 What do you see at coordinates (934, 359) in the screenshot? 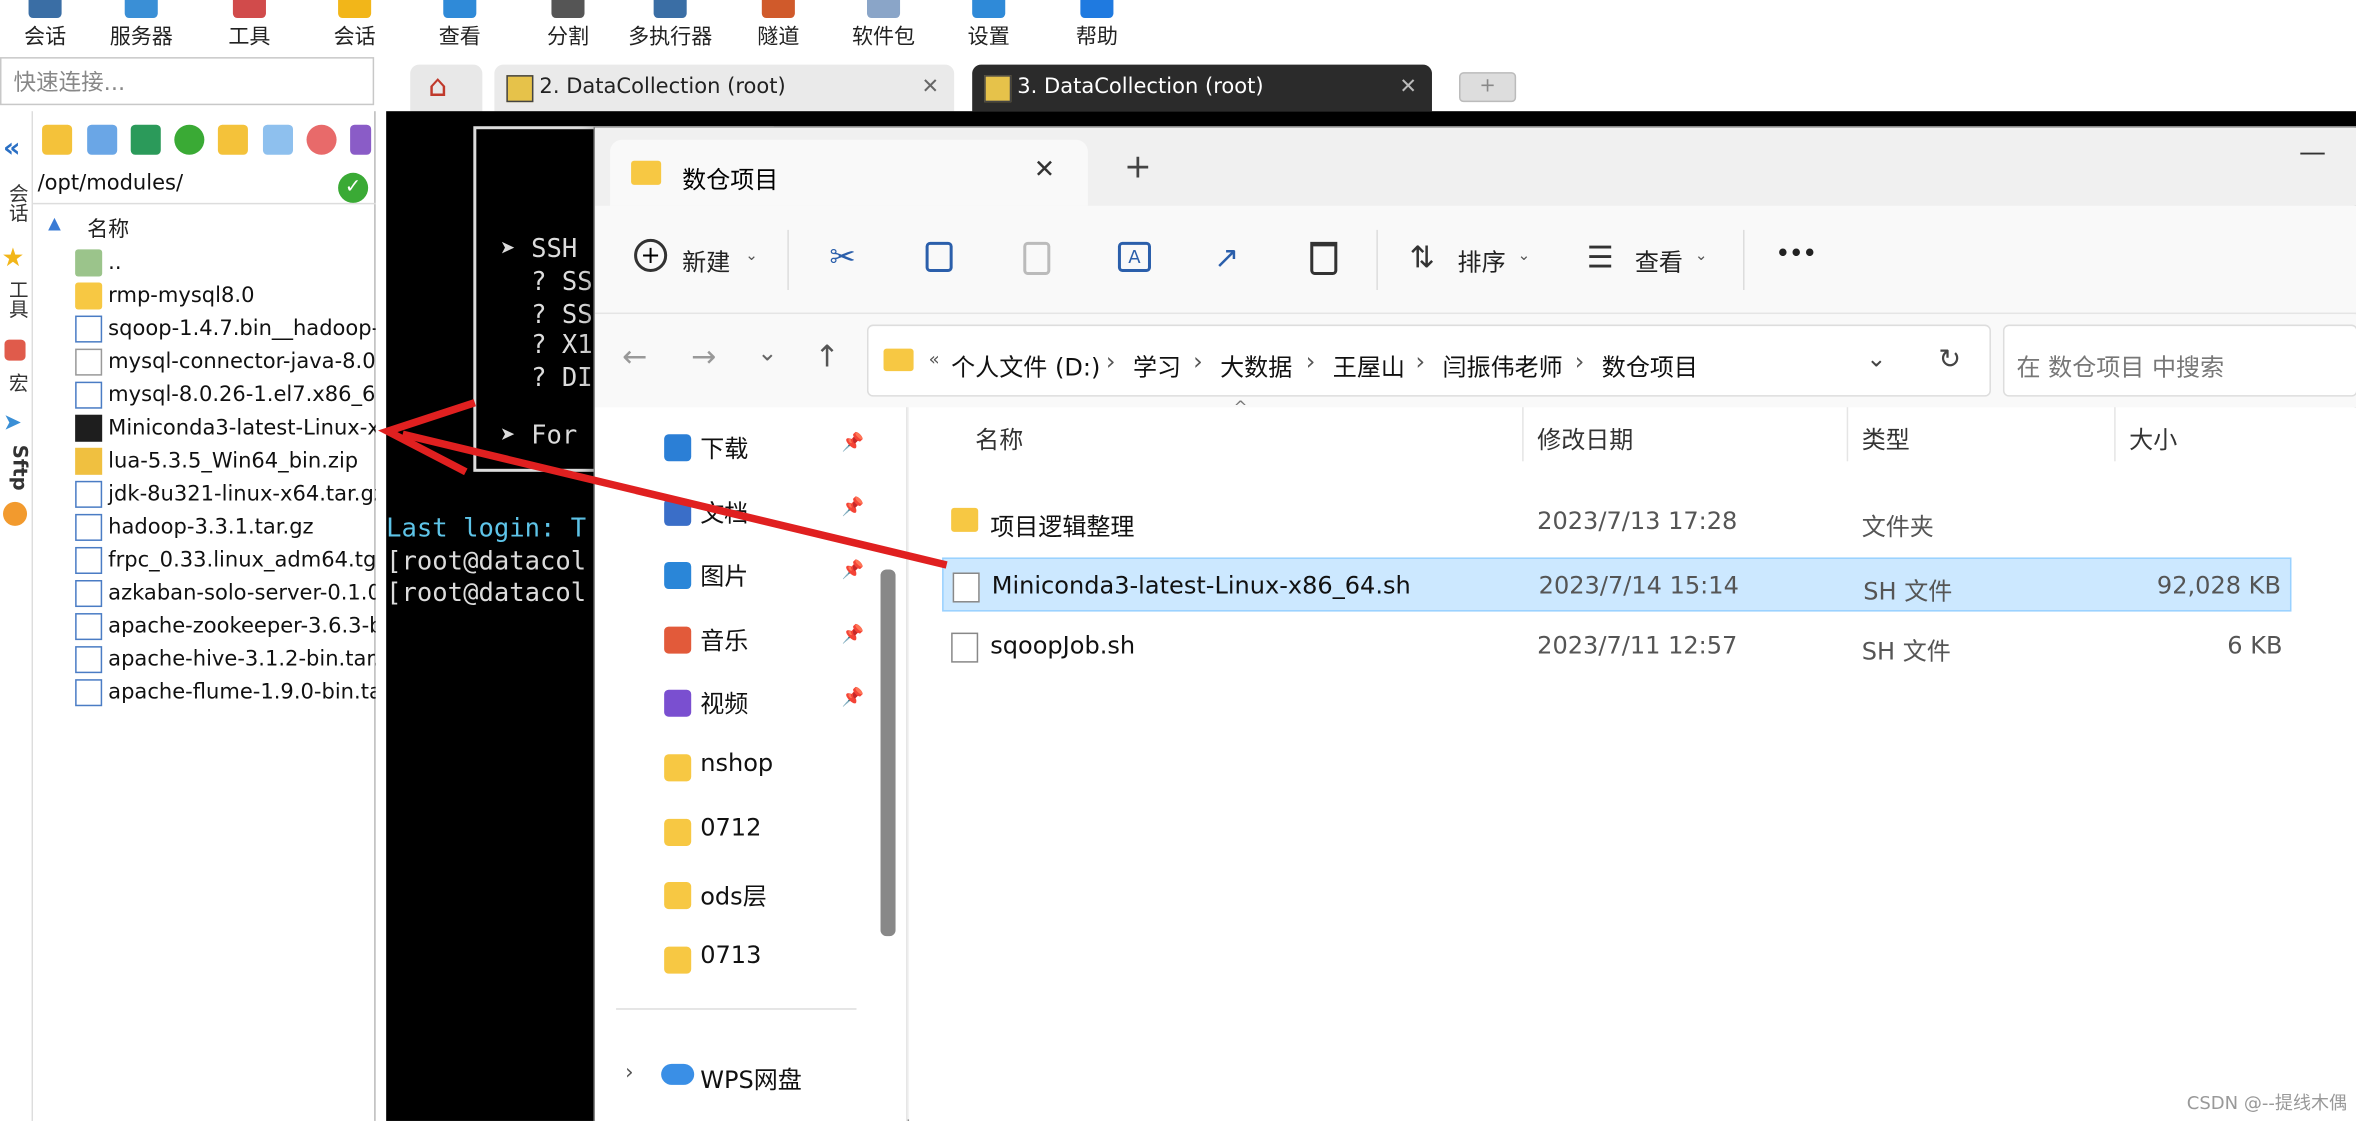
I see `breadcrumb-overflow: «` at bounding box center [934, 359].